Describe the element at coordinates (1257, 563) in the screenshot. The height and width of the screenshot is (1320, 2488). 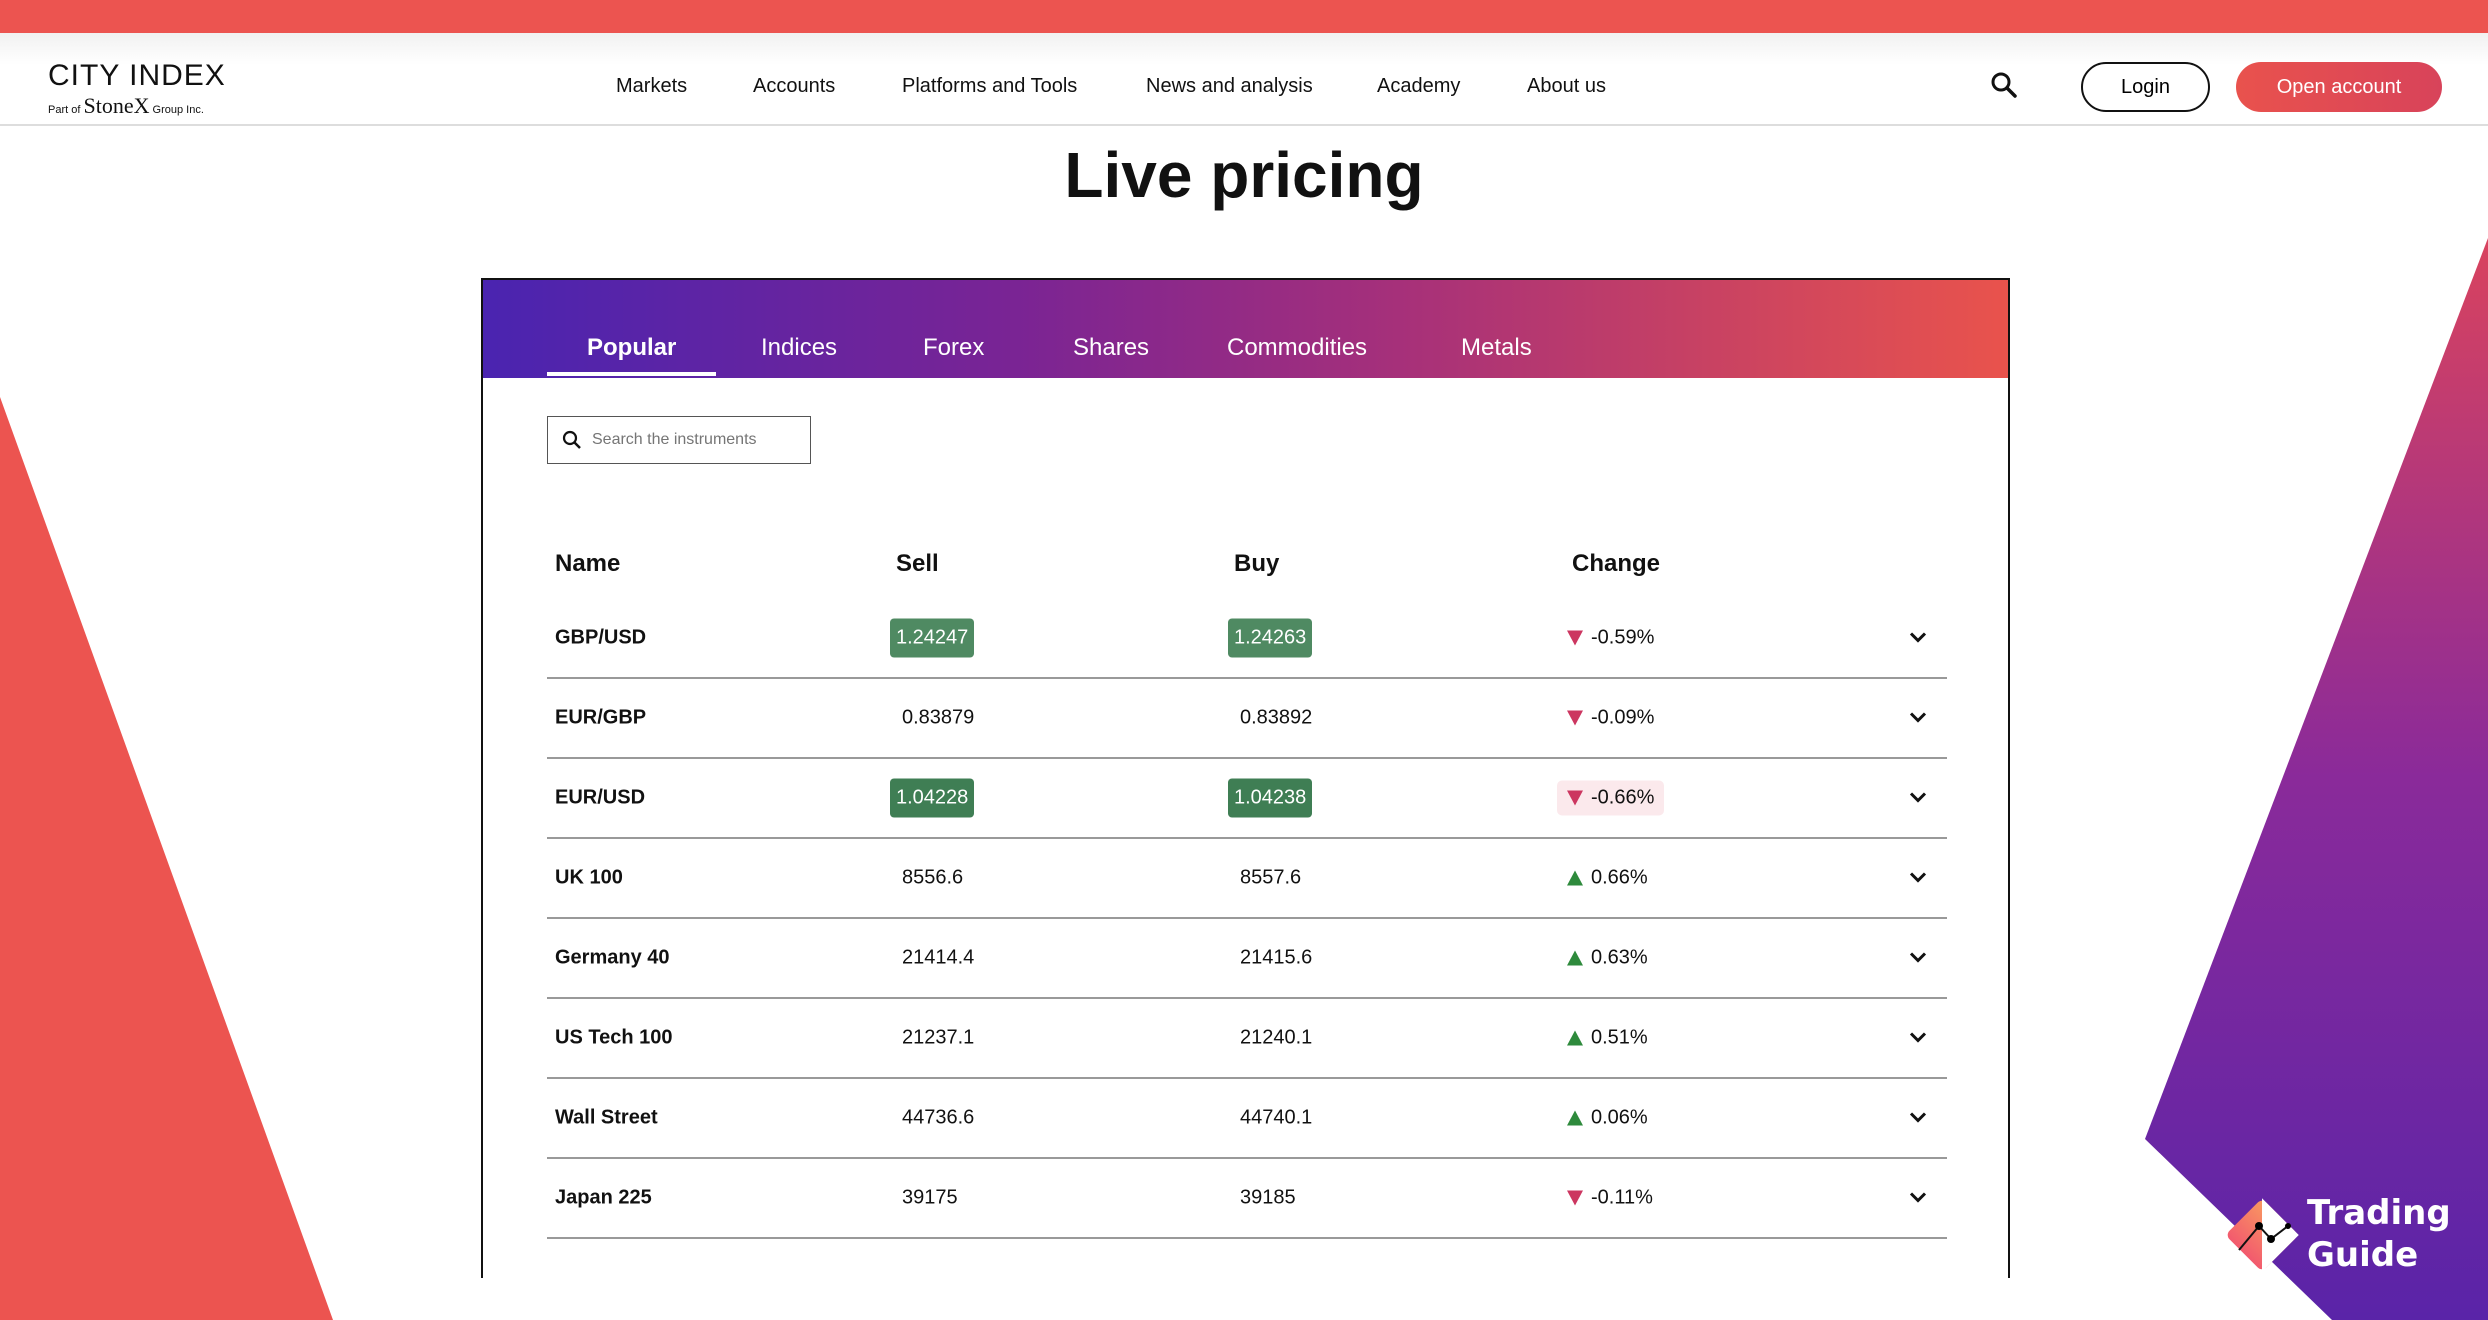
I see `column-header-buy: Buy` at that location.